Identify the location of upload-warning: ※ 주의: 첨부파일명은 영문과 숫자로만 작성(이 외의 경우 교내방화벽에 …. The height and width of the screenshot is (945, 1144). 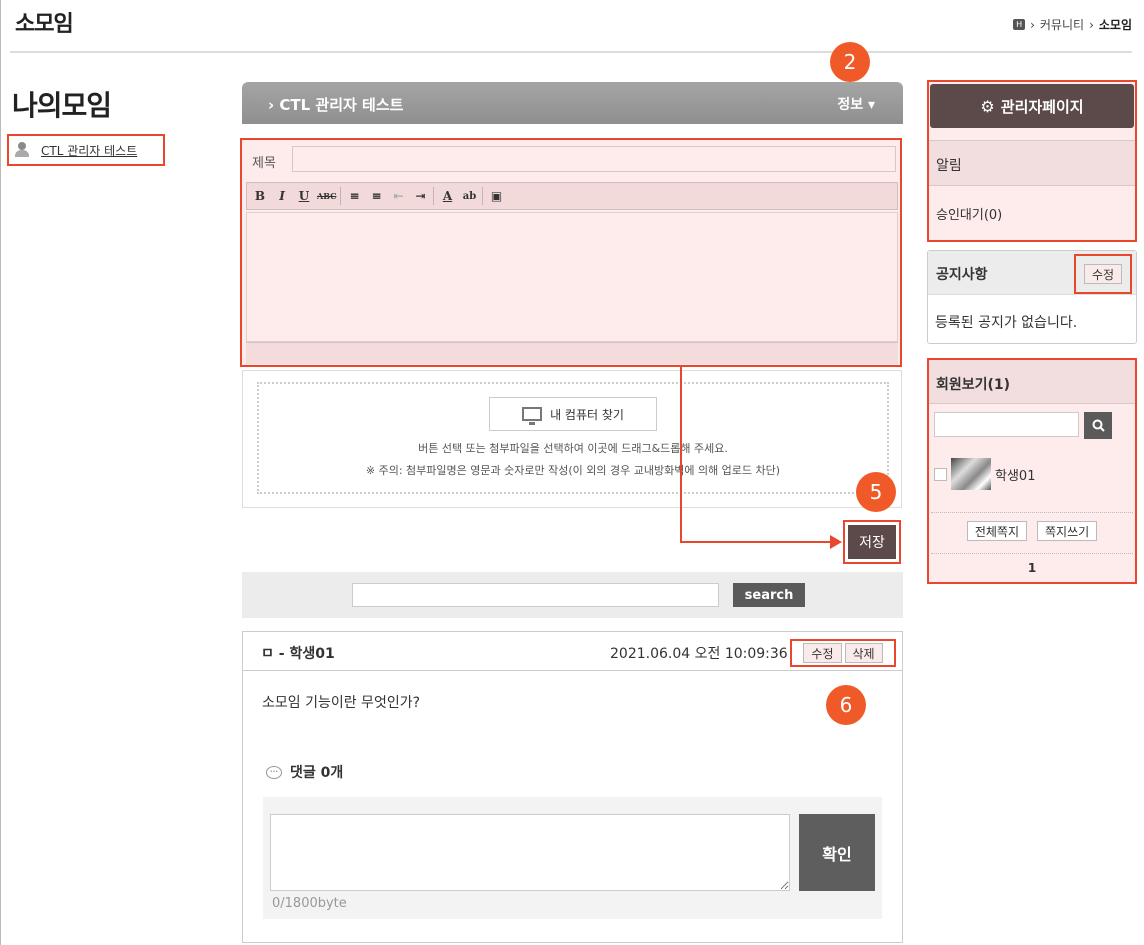
(573, 470).